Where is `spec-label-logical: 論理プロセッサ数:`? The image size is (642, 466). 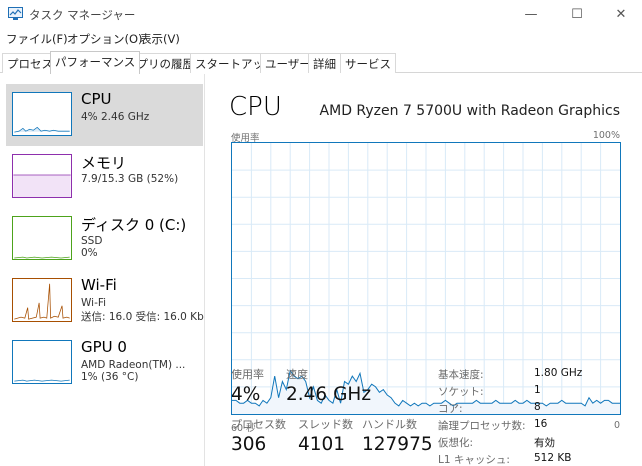 spec-label-logical: 論理プロセッサ数: is located at coordinates (482, 426).